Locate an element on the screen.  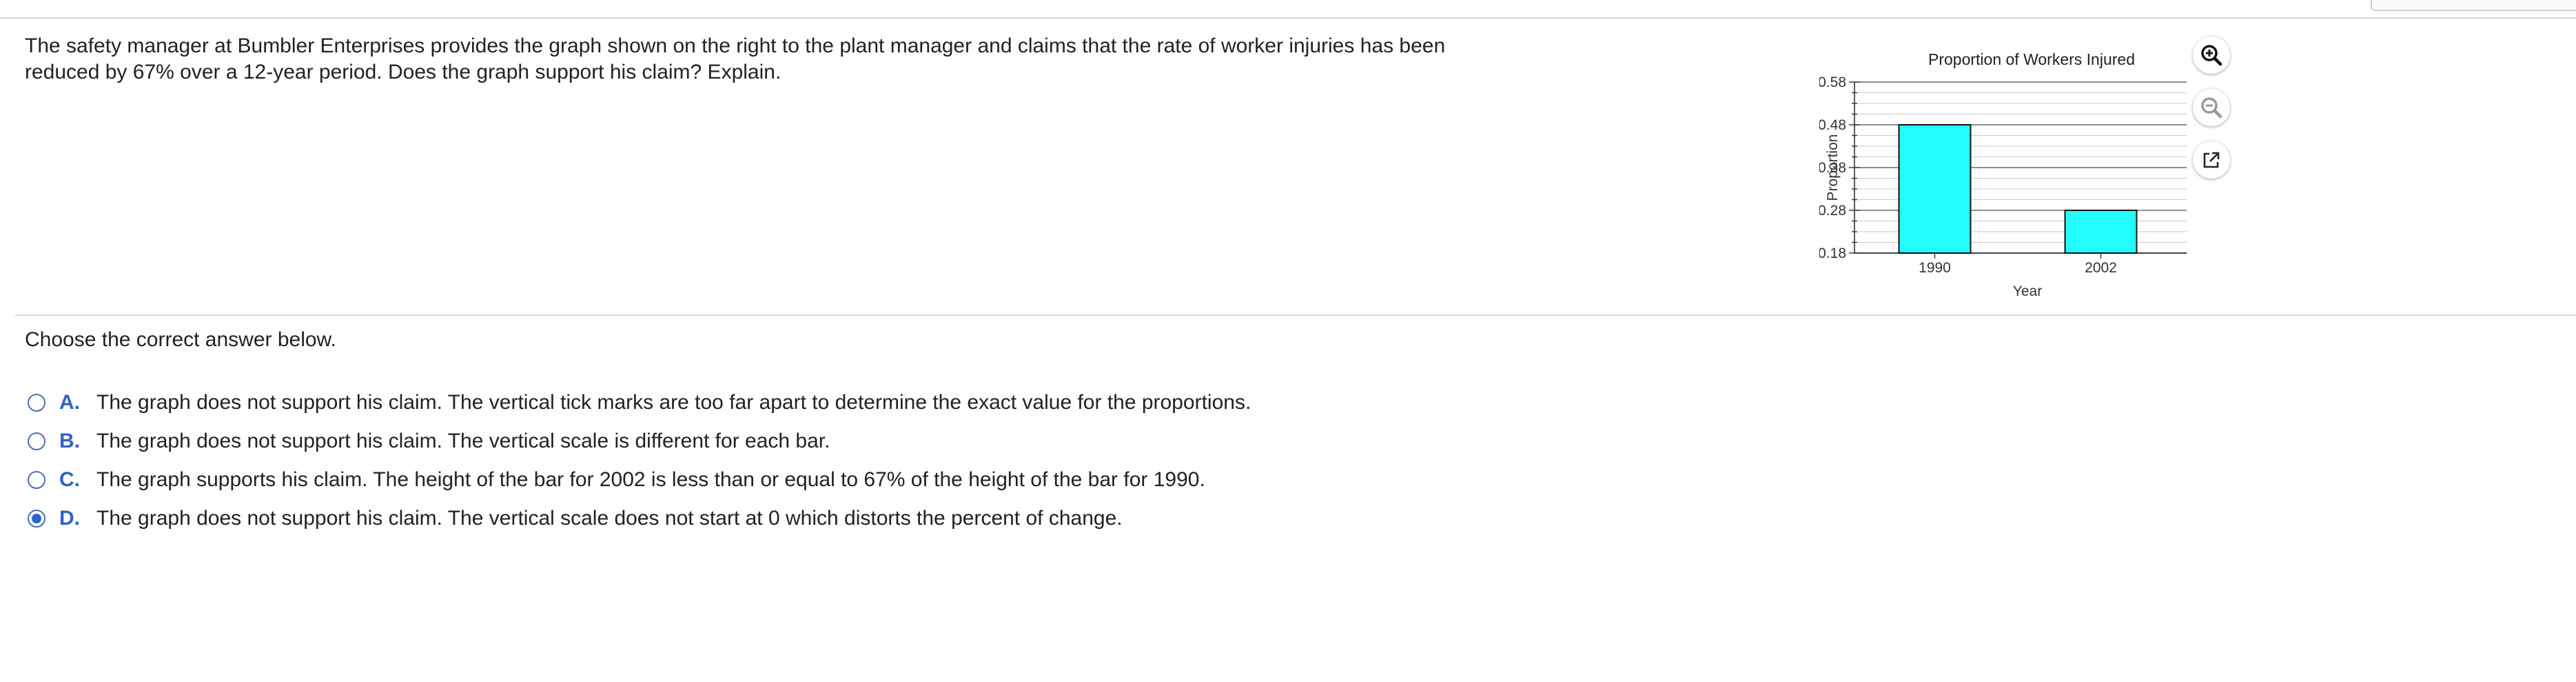
option-b-letter: B. is located at coordinates (69, 441).